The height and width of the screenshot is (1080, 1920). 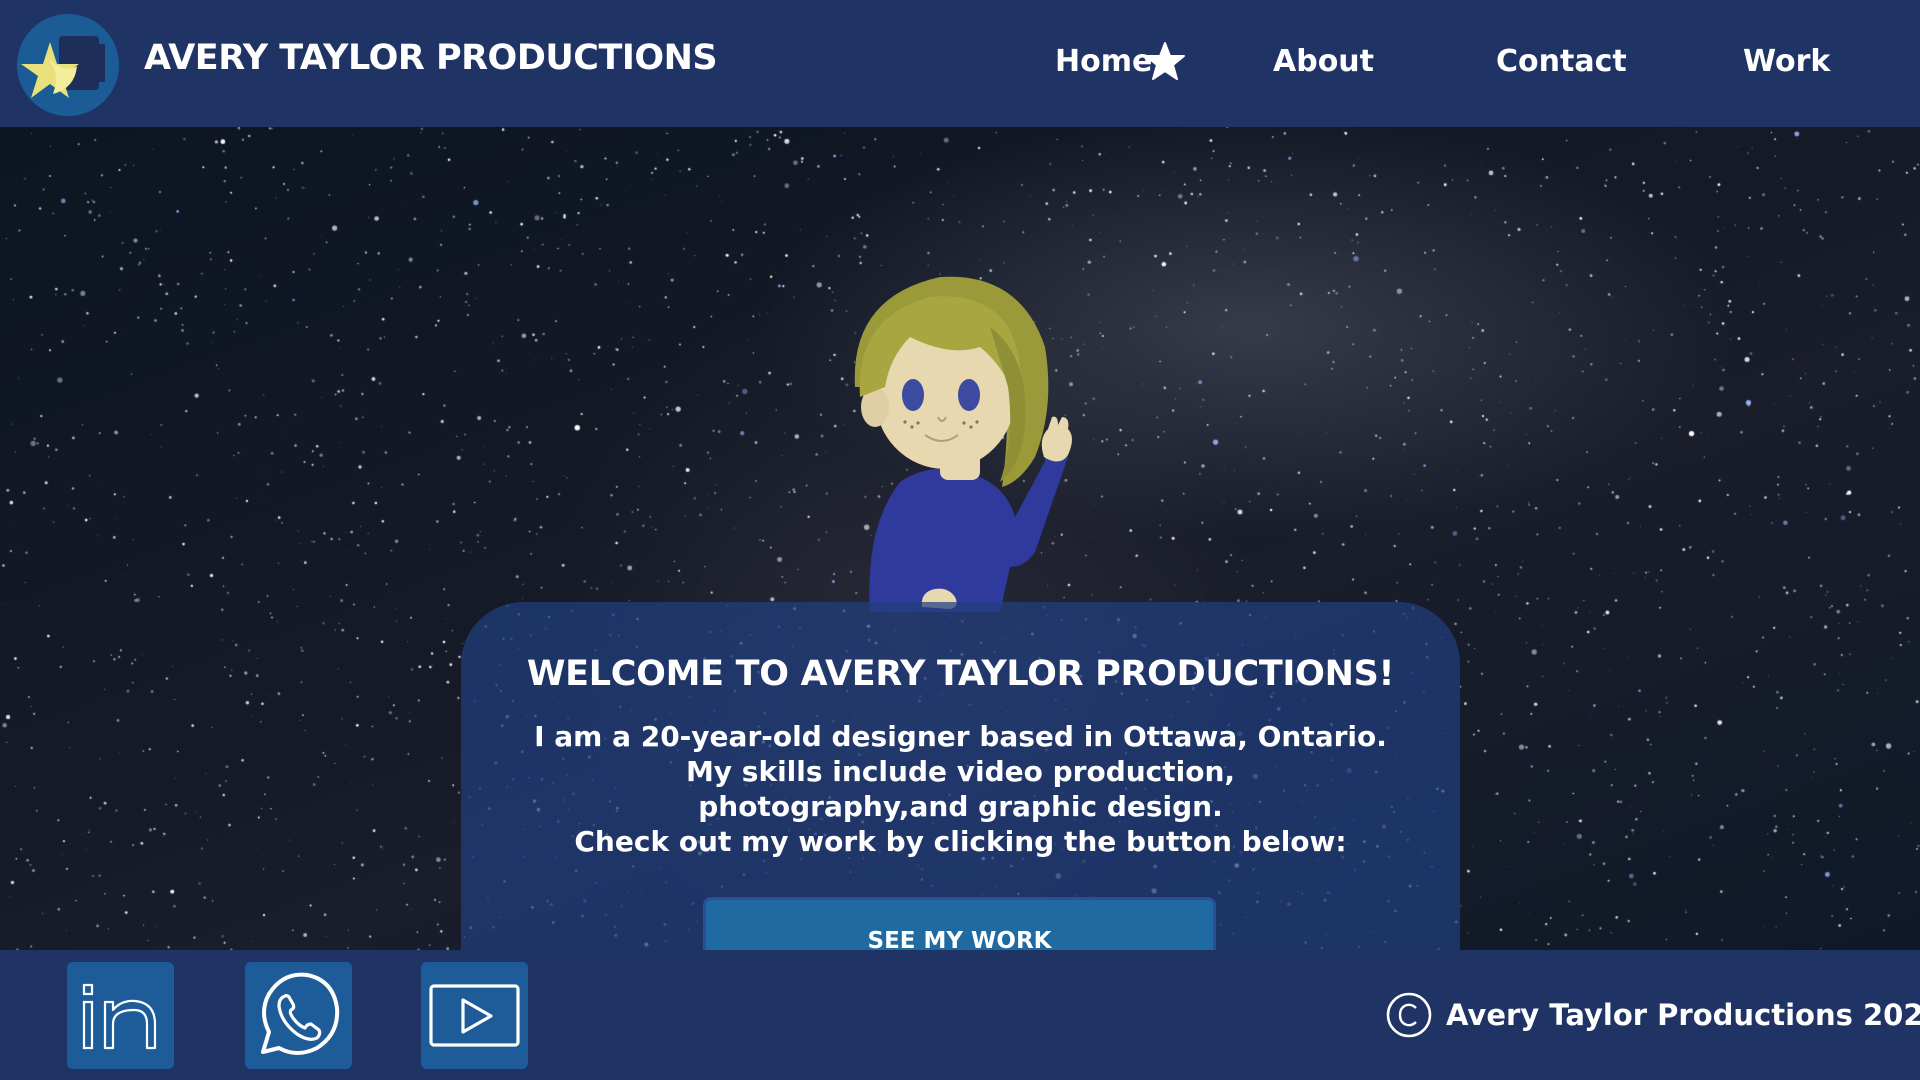 What do you see at coordinates (960, 1015) in the screenshot?
I see `footer: Avery Taylor Productions 2024` at bounding box center [960, 1015].